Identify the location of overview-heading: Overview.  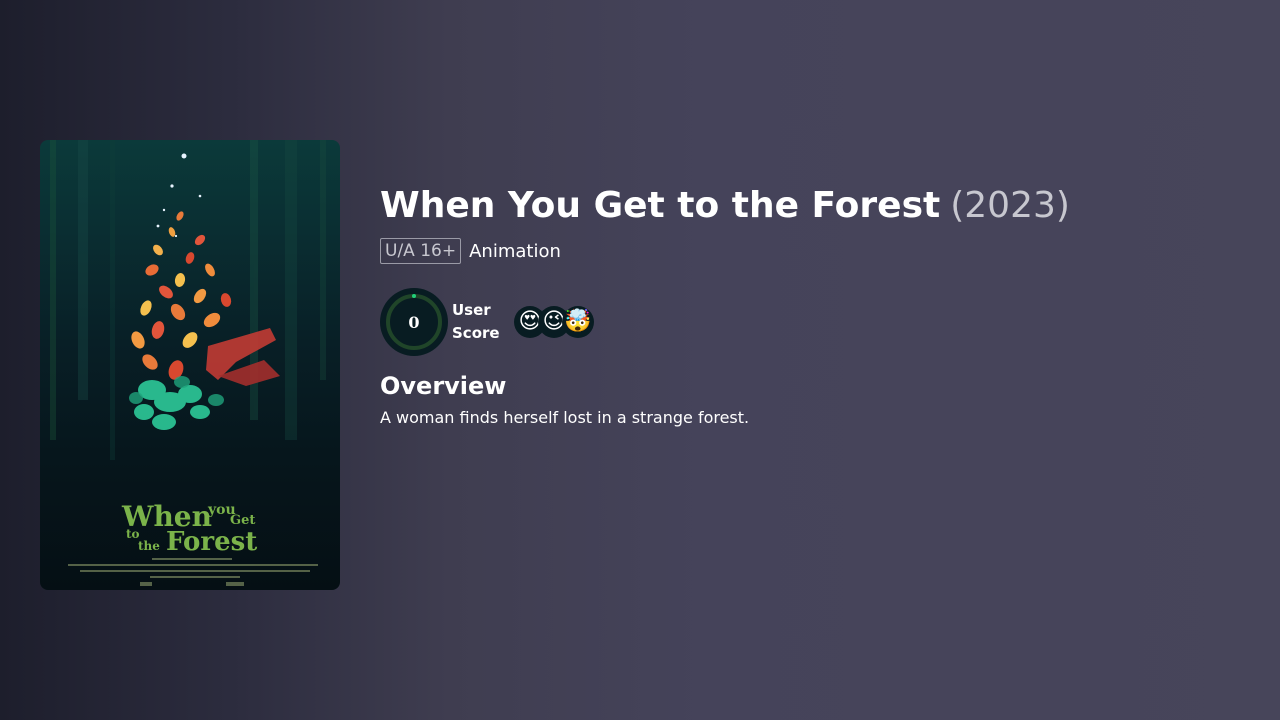
(443, 386).